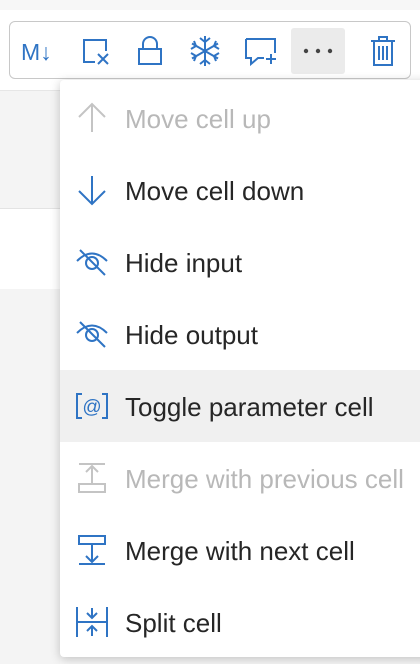 This screenshot has height=664, width=420. I want to click on freeze-icon, so click(205, 51).